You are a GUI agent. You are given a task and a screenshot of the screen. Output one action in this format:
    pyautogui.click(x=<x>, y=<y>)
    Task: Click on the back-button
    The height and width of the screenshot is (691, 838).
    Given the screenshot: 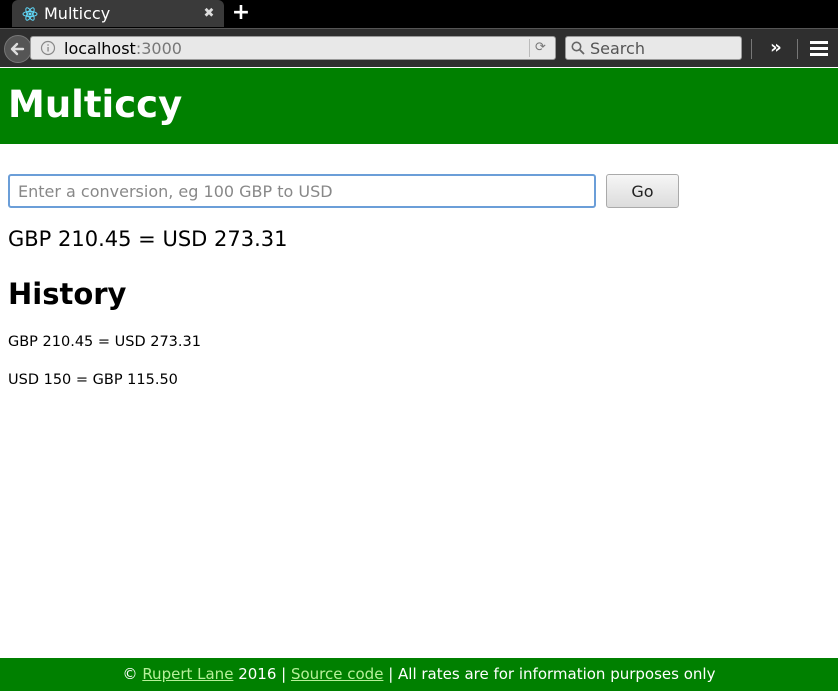 What is the action you would take?
    pyautogui.click(x=18, y=49)
    